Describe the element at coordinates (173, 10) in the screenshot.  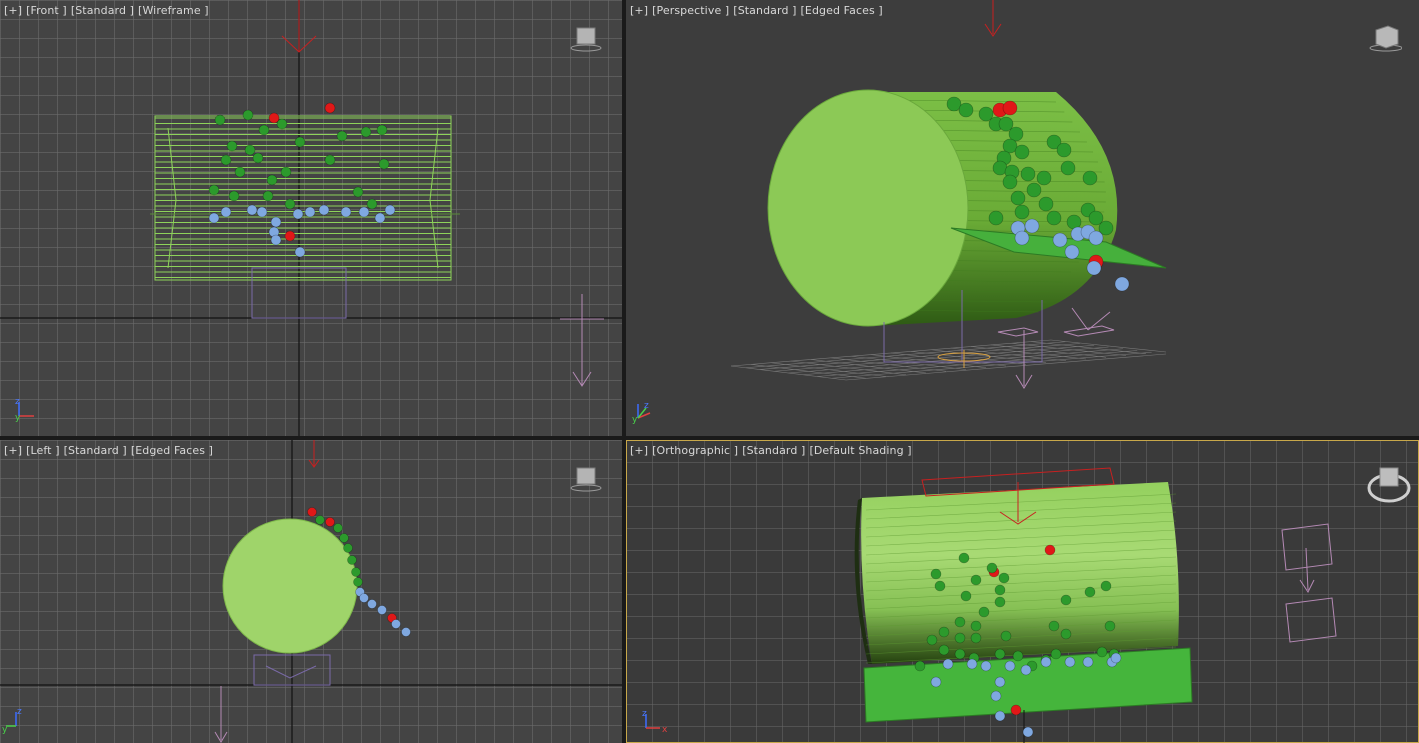
I see `viewport-menu-shading: [Wireframe ]` at that location.